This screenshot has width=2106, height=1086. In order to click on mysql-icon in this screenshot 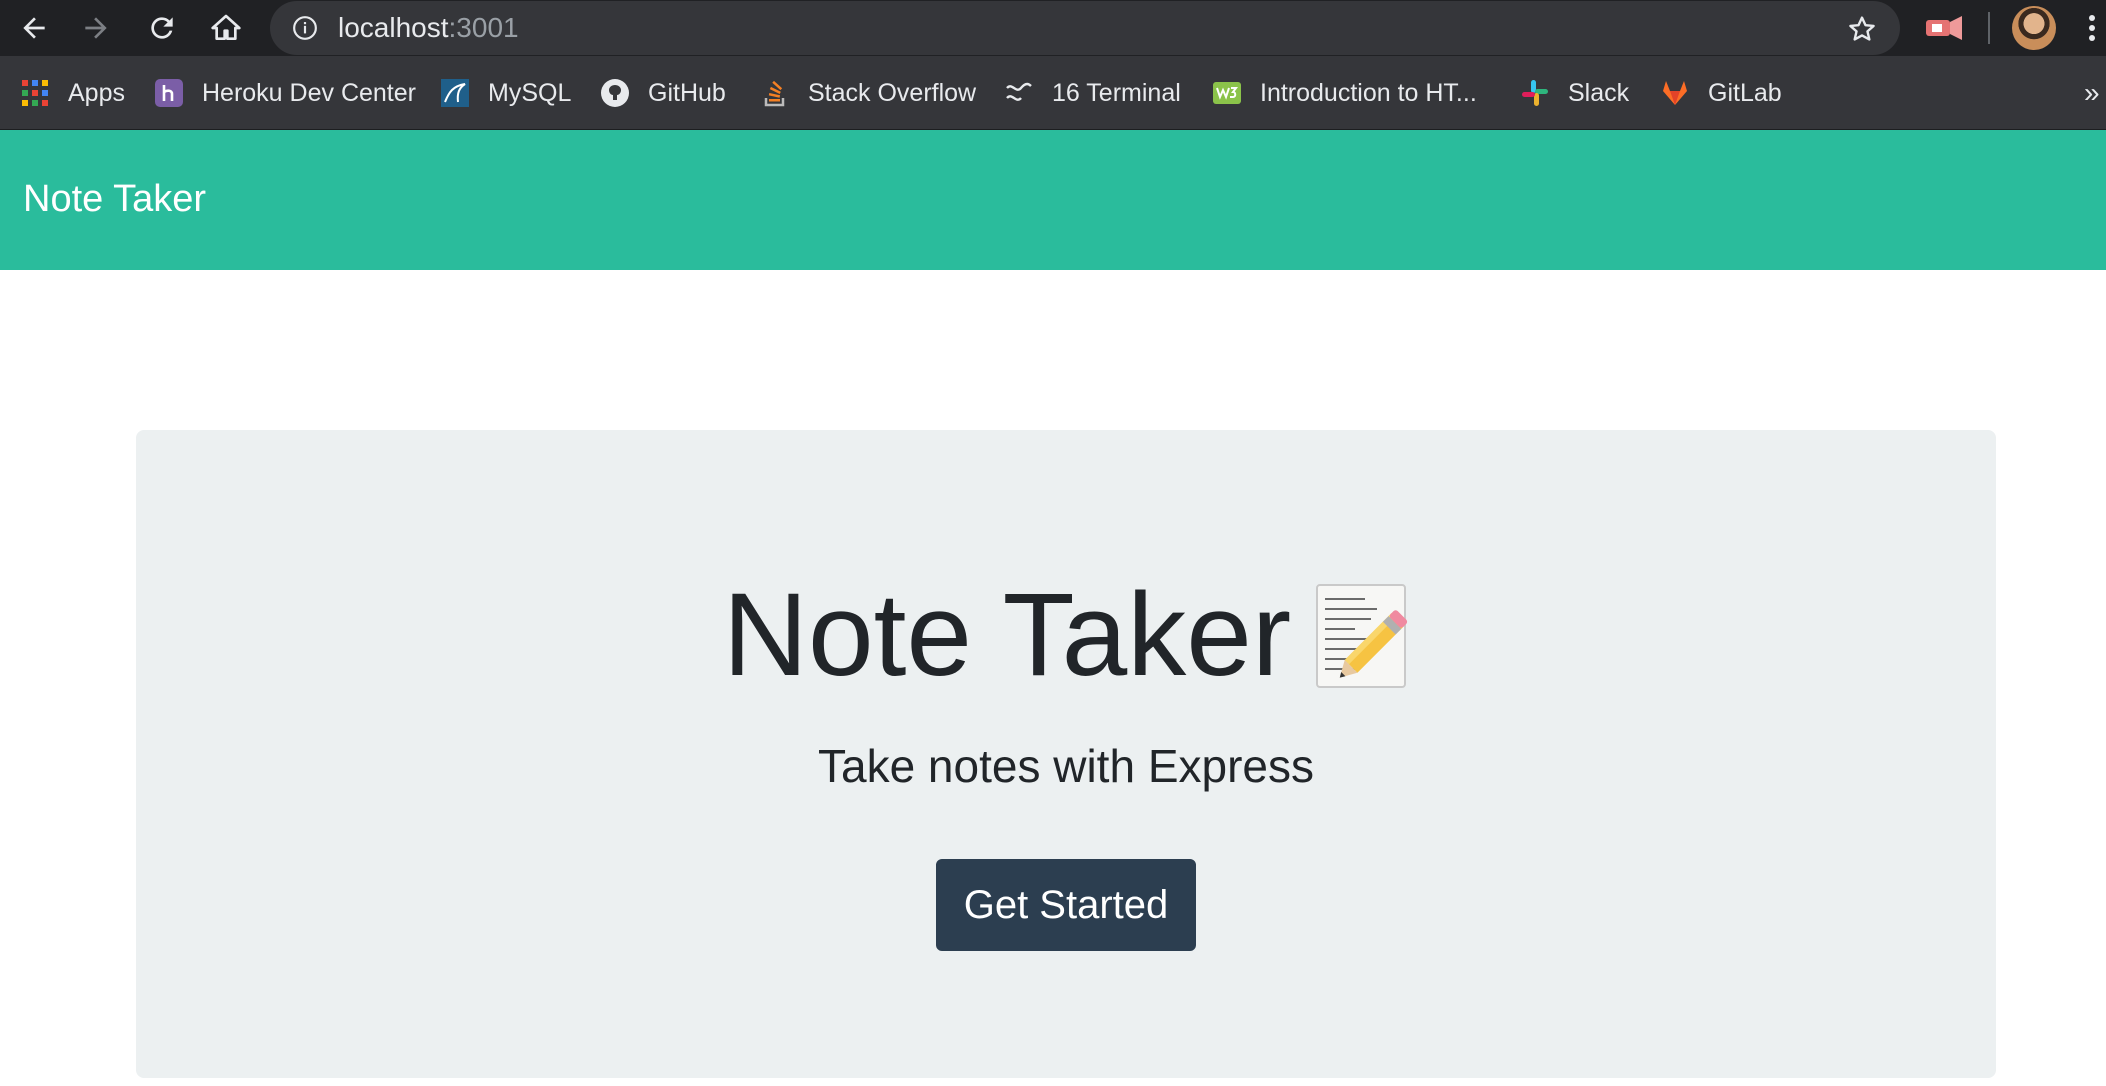, I will do `click(455, 93)`.